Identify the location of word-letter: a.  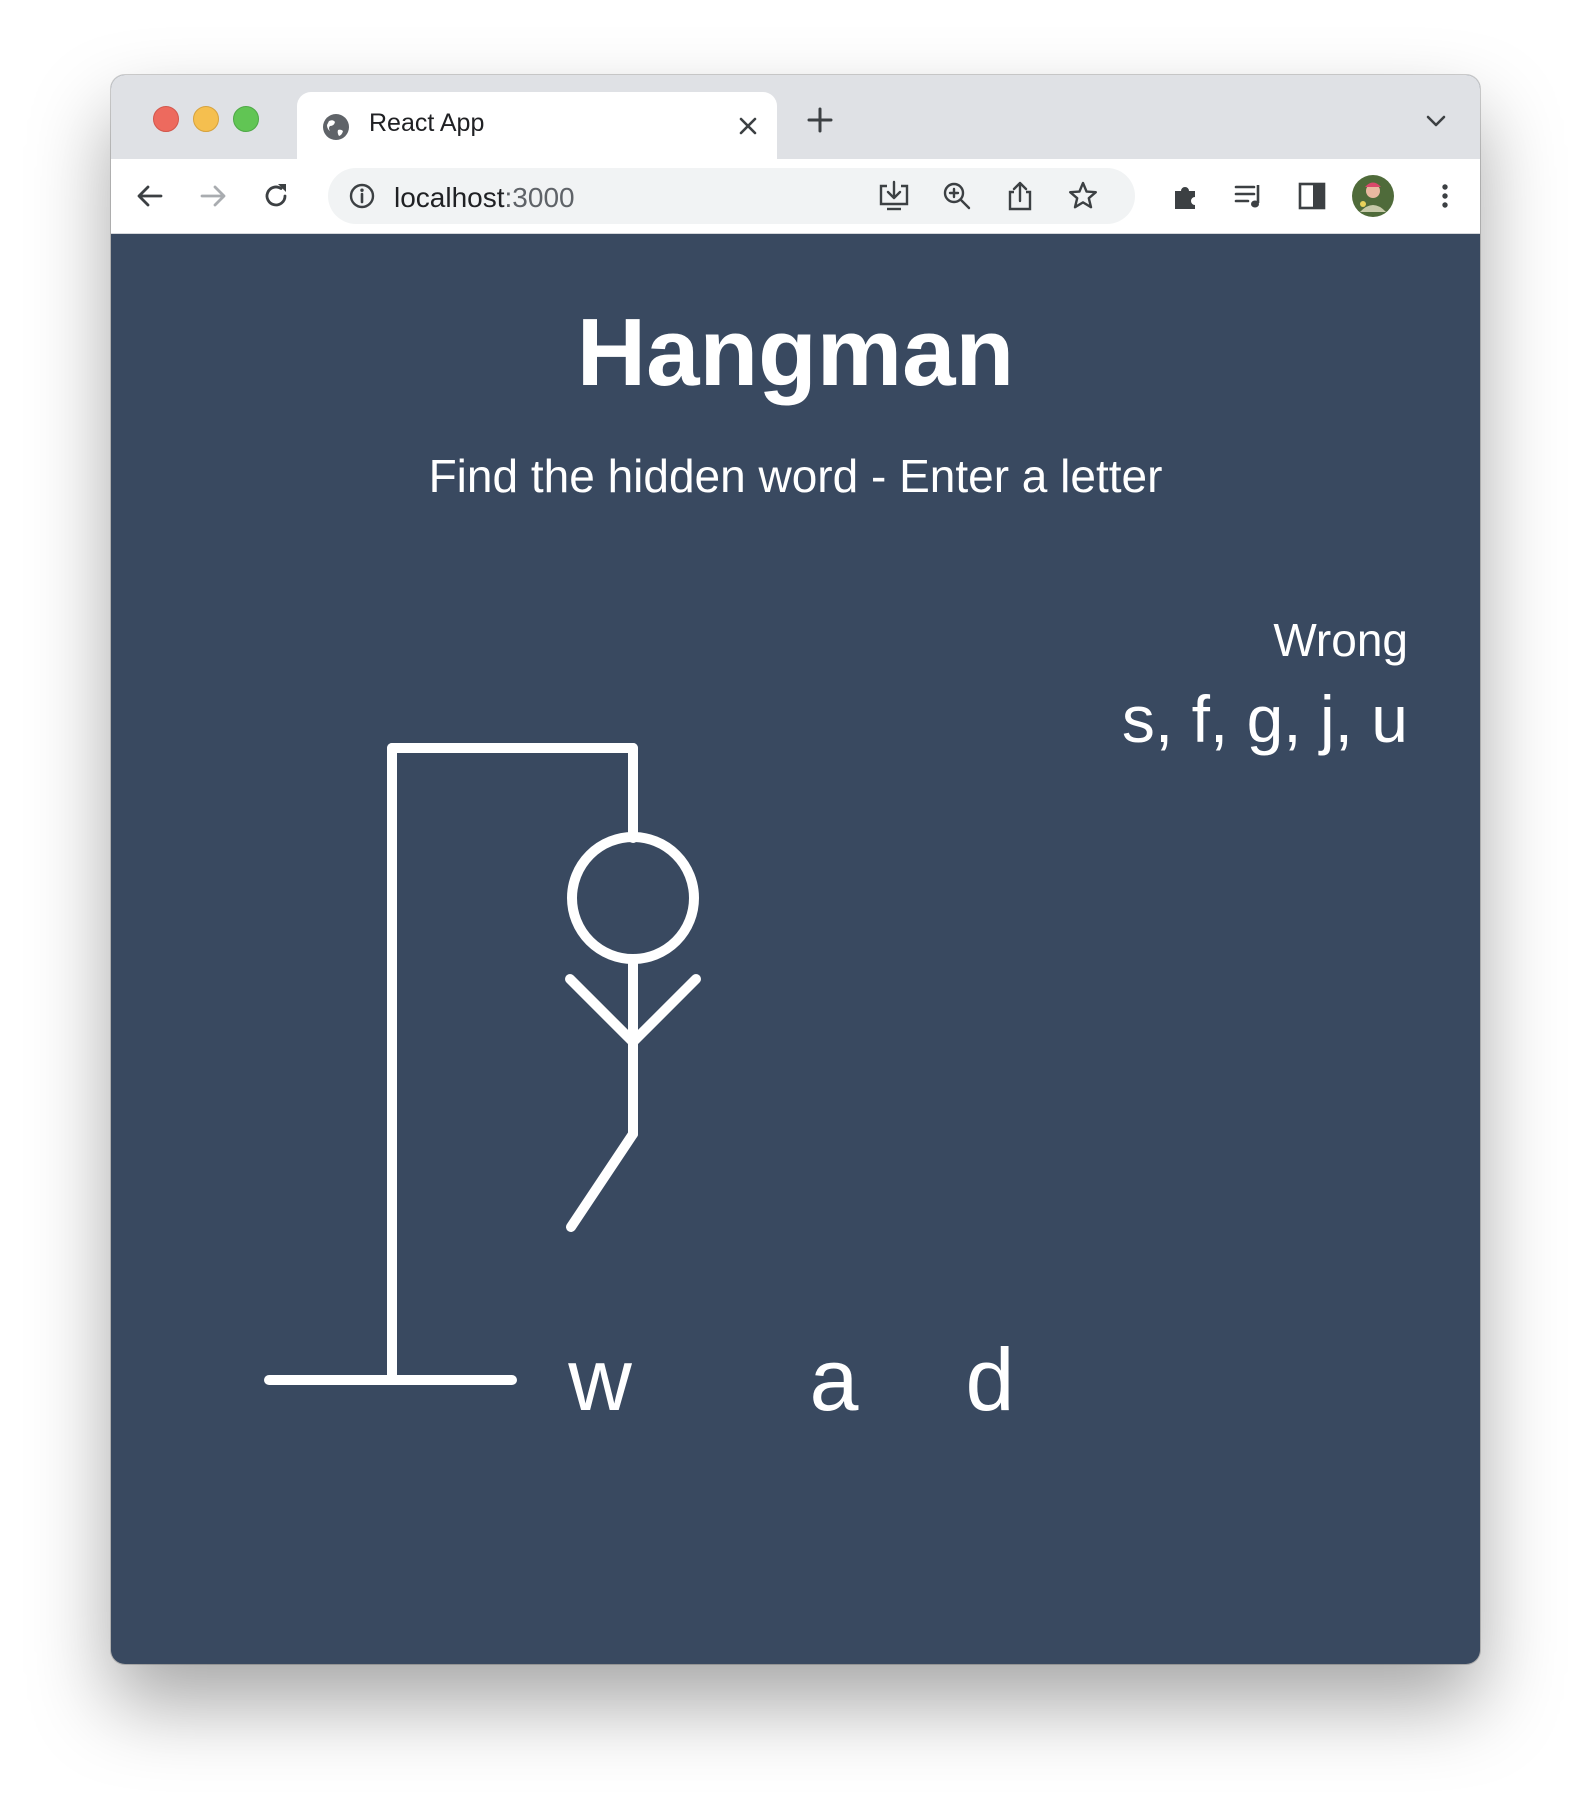
(834, 1379).